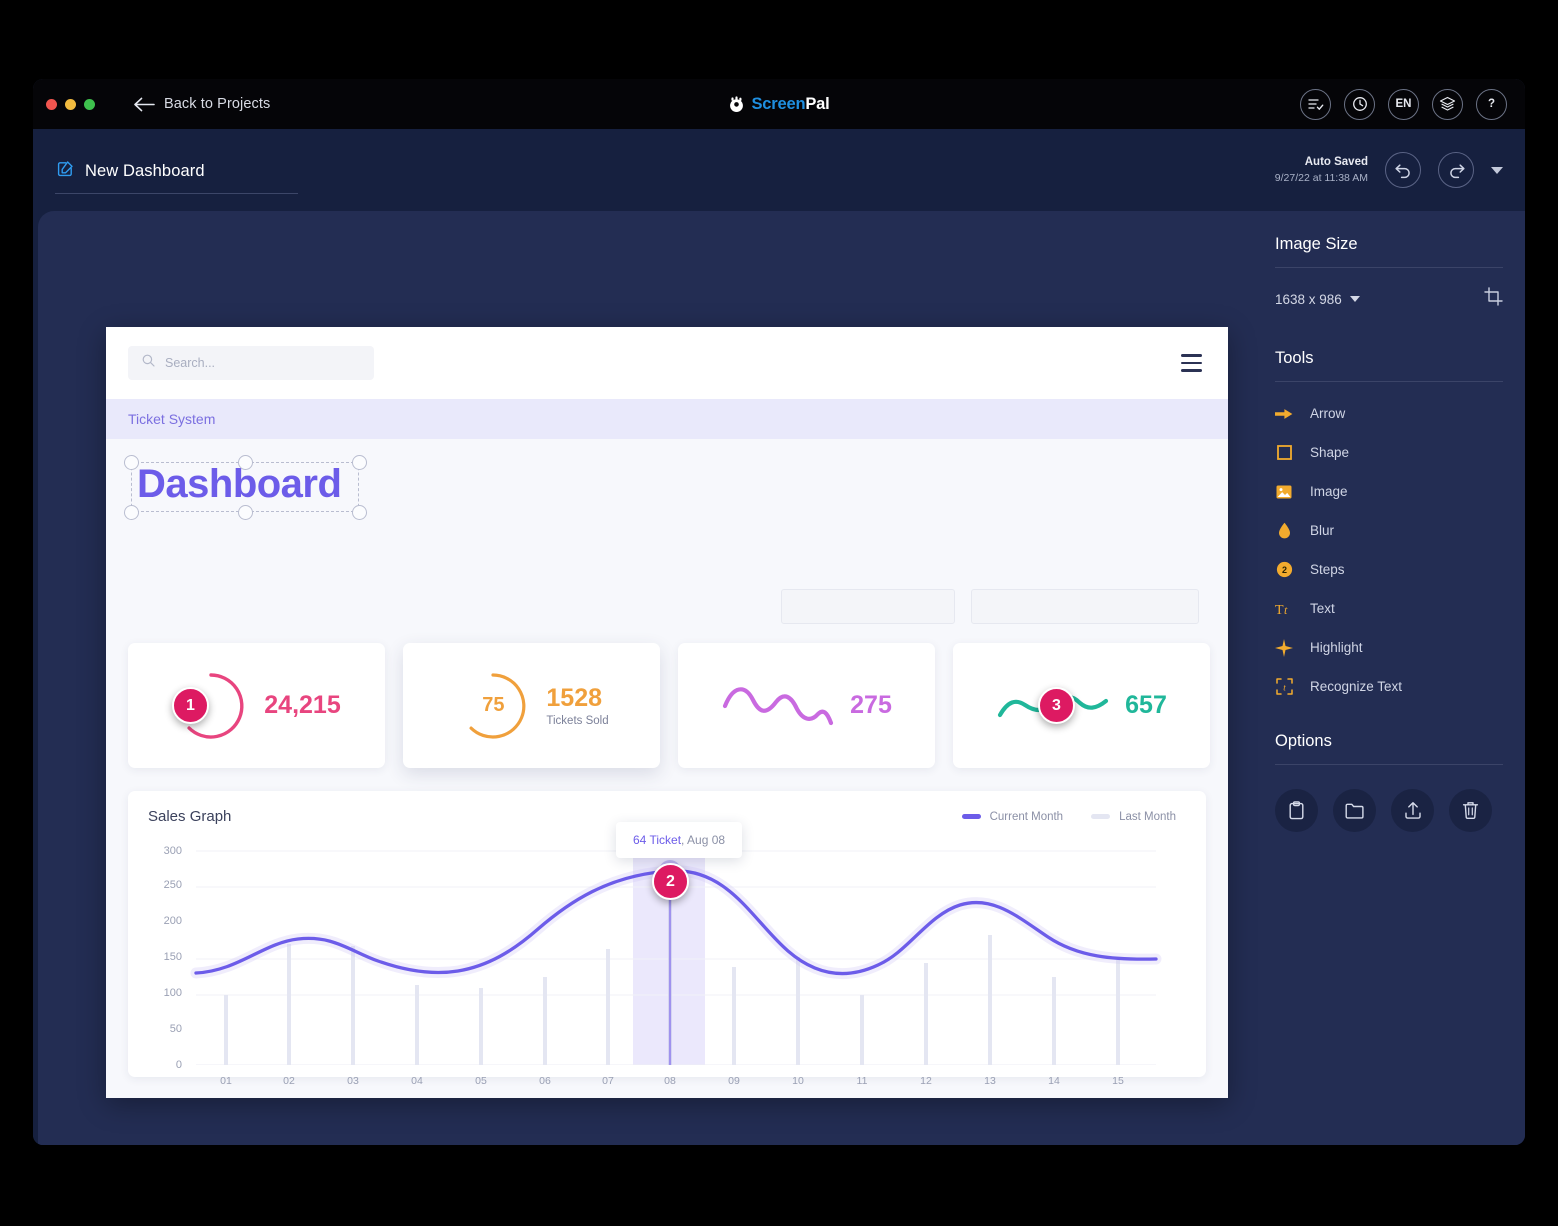 The width and height of the screenshot is (1558, 1226). What do you see at coordinates (736, 104) in the screenshot?
I see `screenpal-logo-icon` at bounding box center [736, 104].